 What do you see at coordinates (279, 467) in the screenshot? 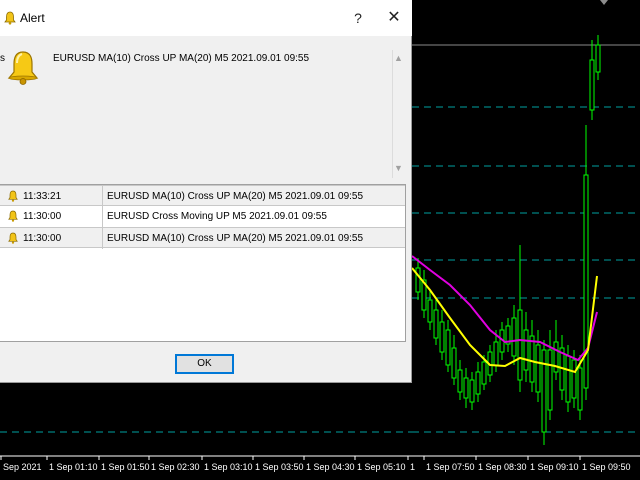
I see `time-label: 1 Sep 03:50` at bounding box center [279, 467].